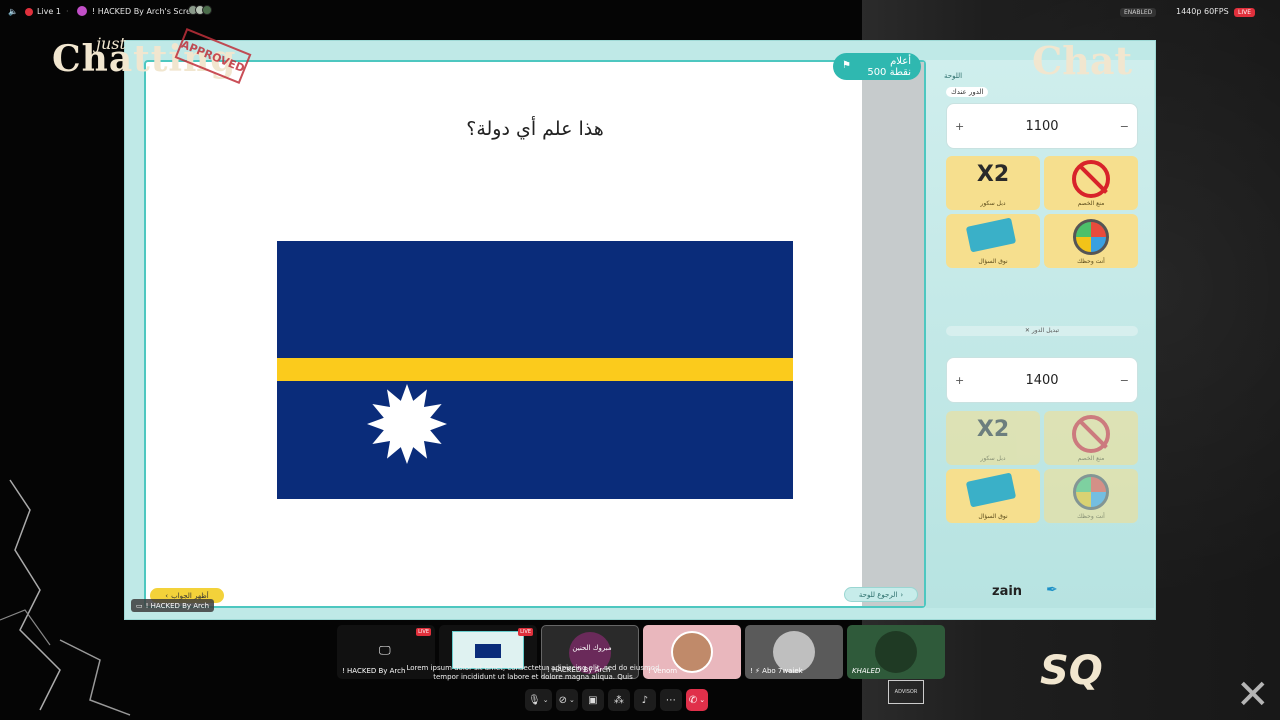 This screenshot has width=1280, height=720. What do you see at coordinates (794, 652) in the screenshot?
I see `participant-tile: ! ⚡ Abo 7waiek` at bounding box center [794, 652].